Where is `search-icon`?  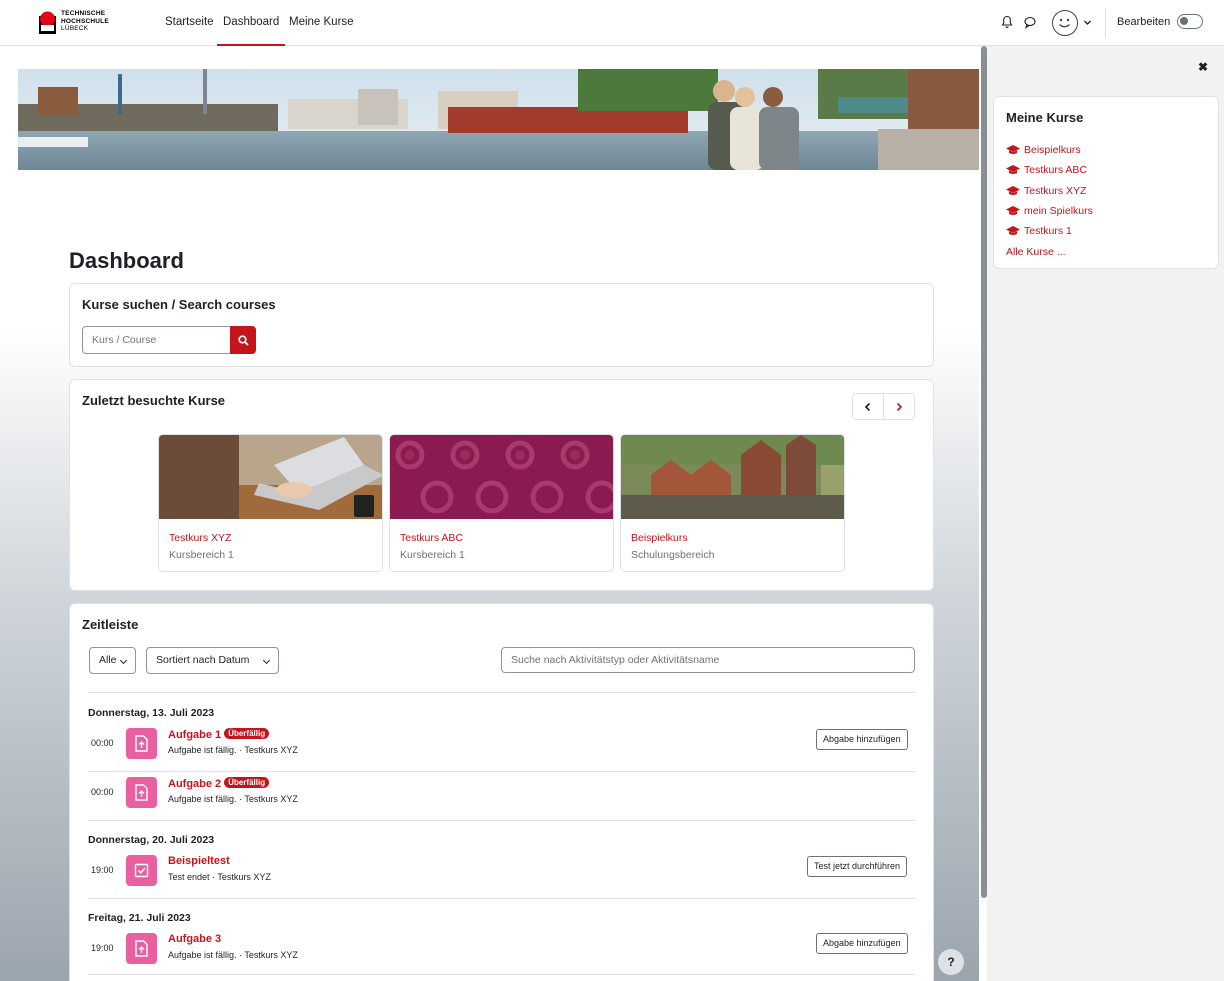
search-icon is located at coordinates (243, 340).